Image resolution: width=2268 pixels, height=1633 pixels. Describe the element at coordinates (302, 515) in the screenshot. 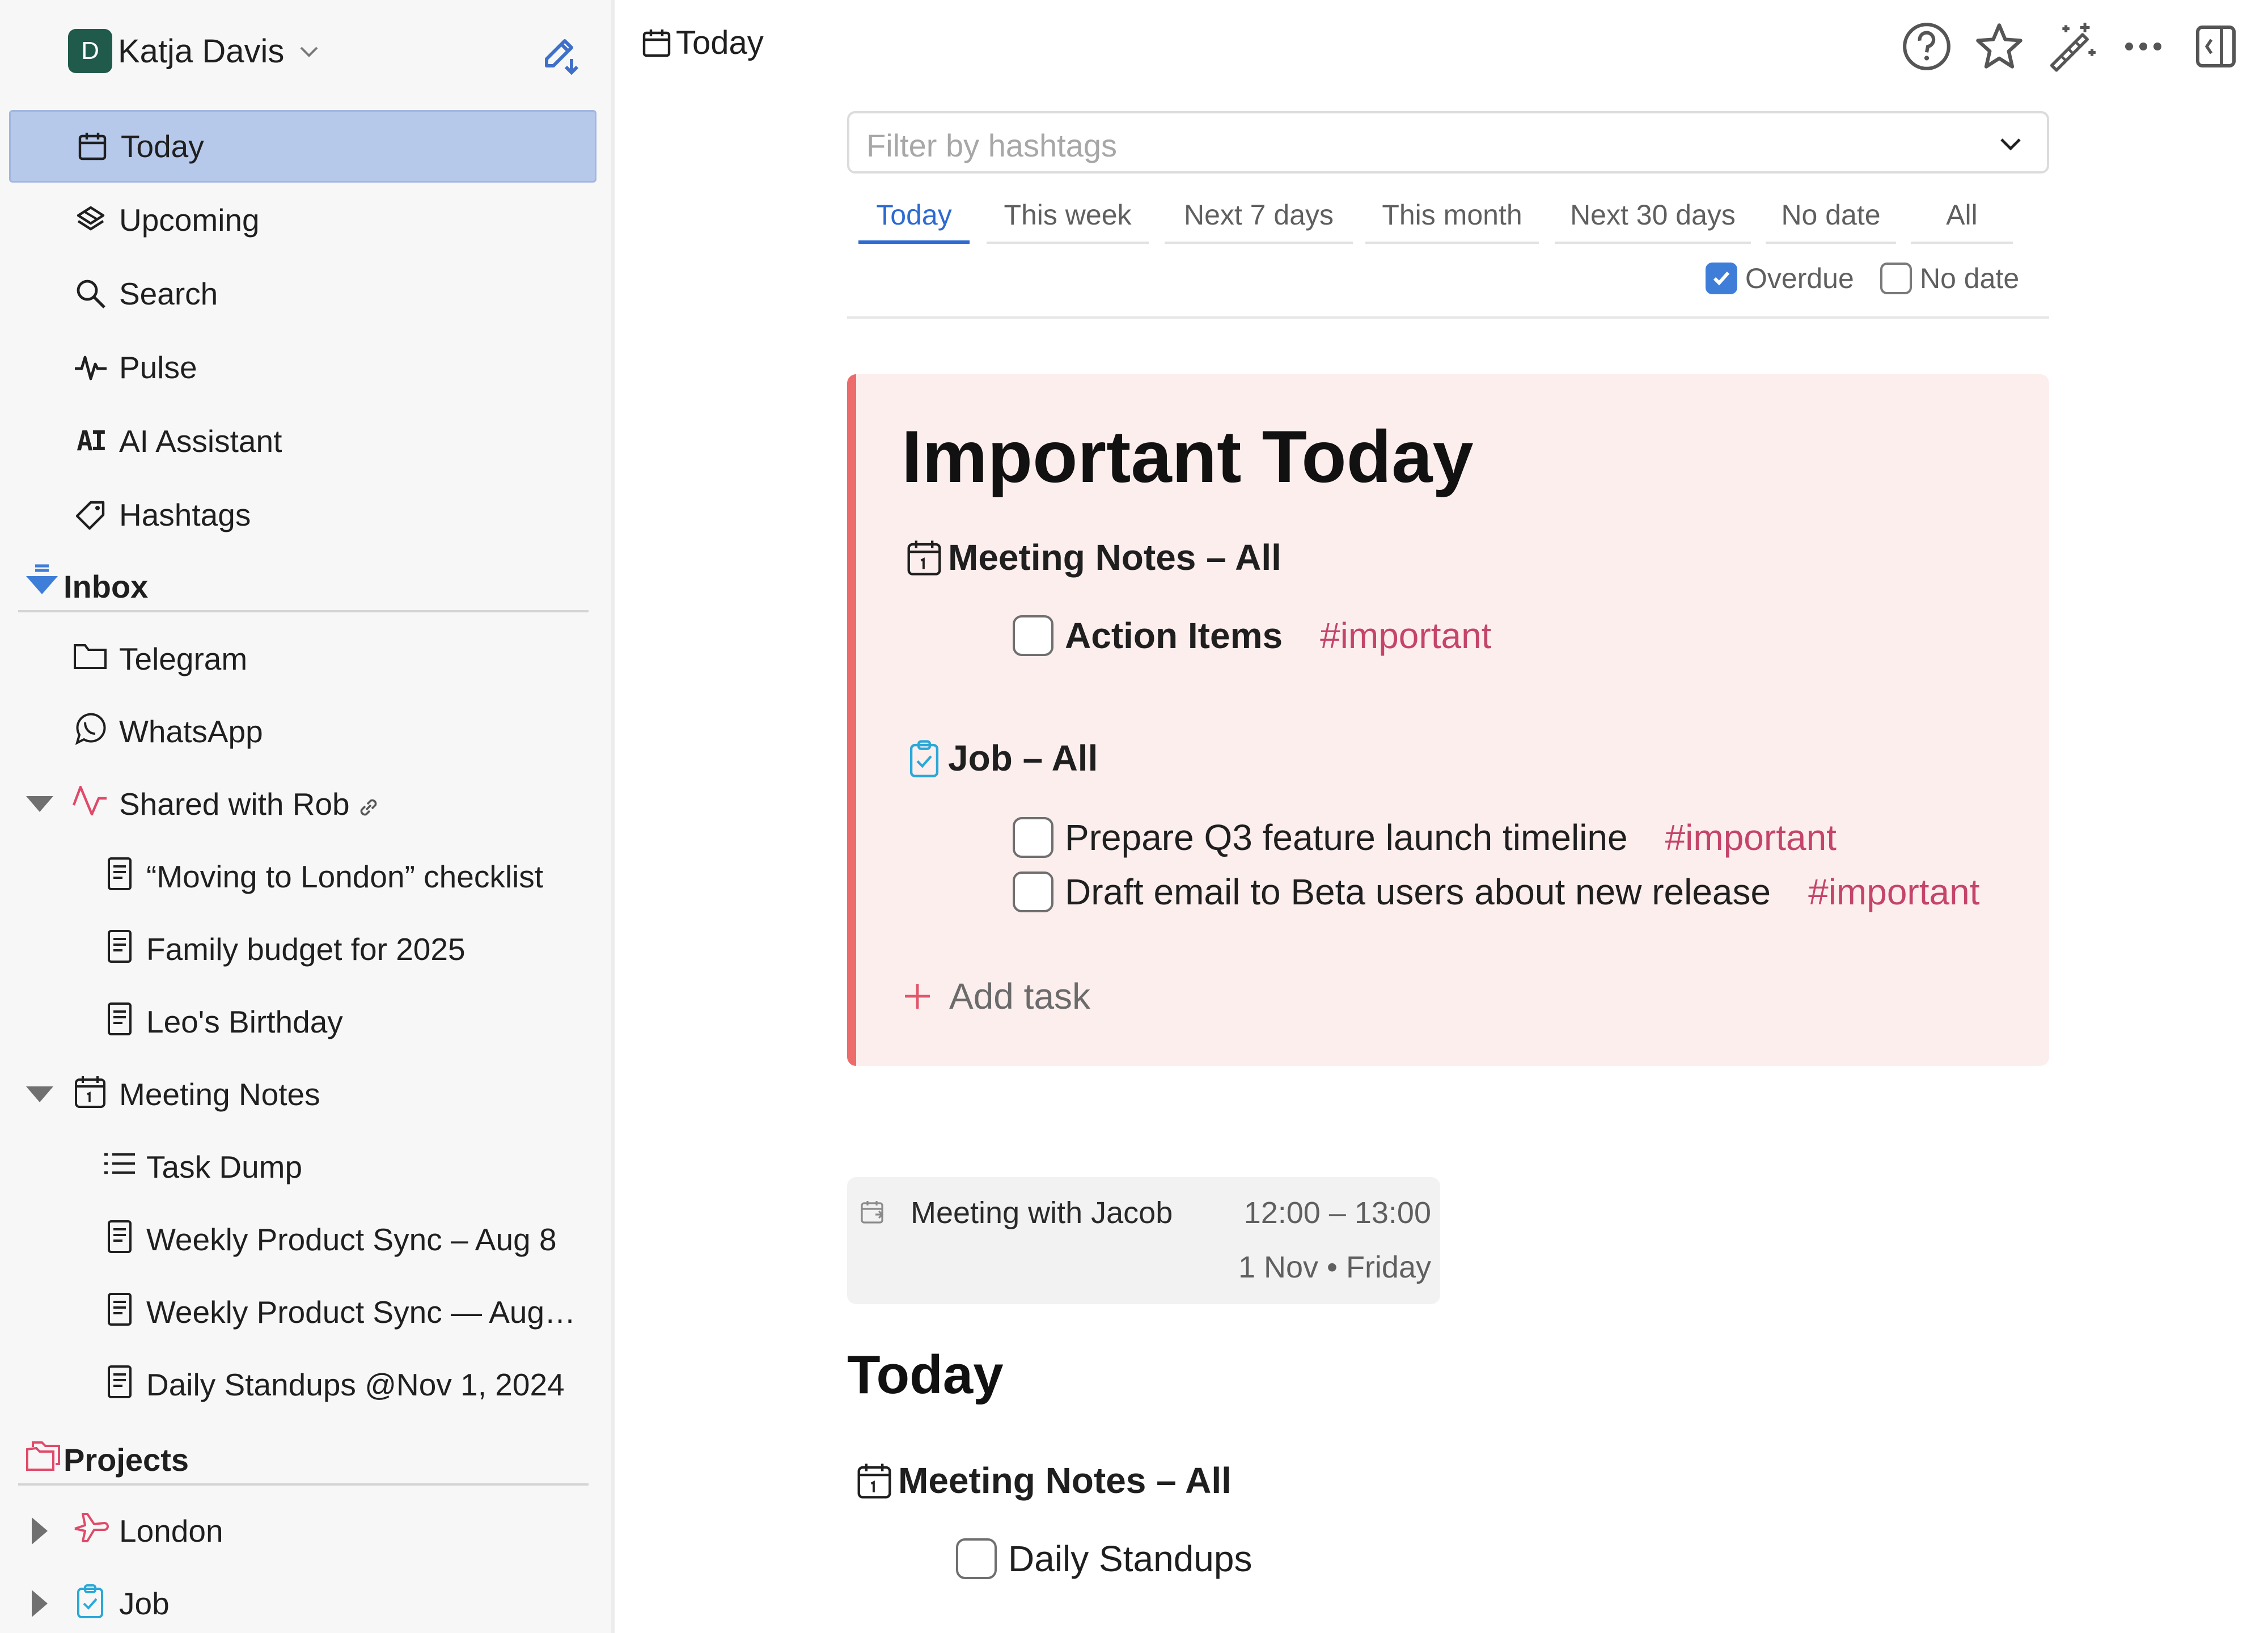

I see `nav-hashtags: Hashtags` at that location.